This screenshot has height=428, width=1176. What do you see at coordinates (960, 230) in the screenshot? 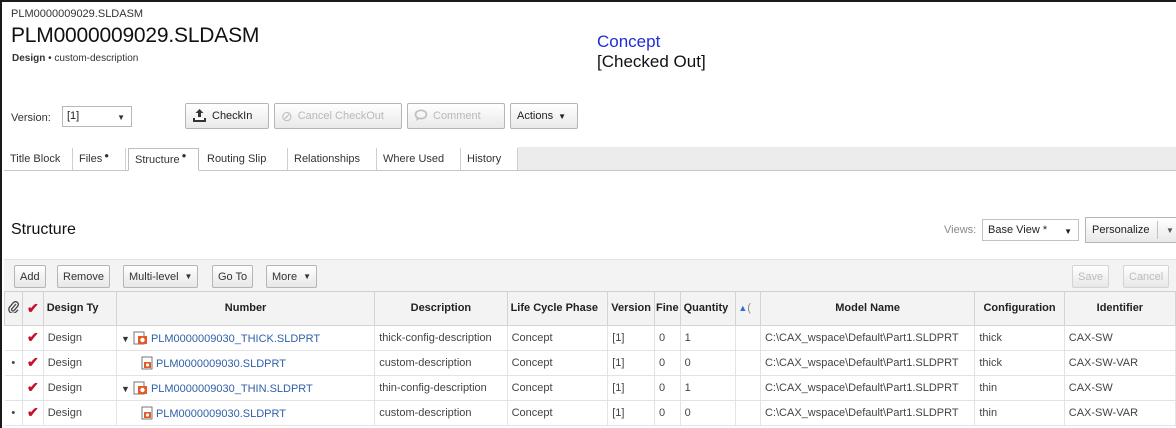
I see `views-label: Views:` at bounding box center [960, 230].